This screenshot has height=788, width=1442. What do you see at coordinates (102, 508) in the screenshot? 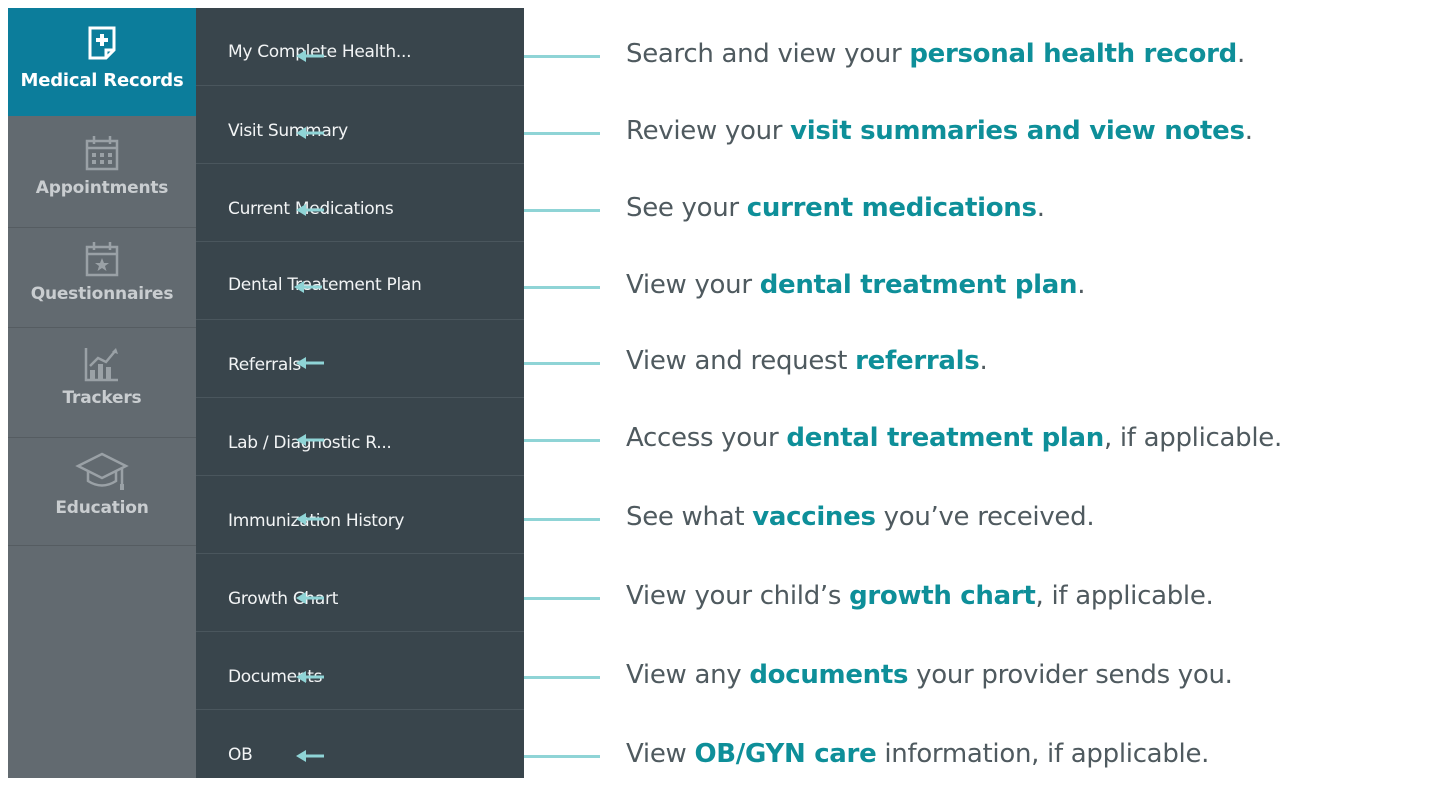
I see `rail-item-label: Education` at bounding box center [102, 508].